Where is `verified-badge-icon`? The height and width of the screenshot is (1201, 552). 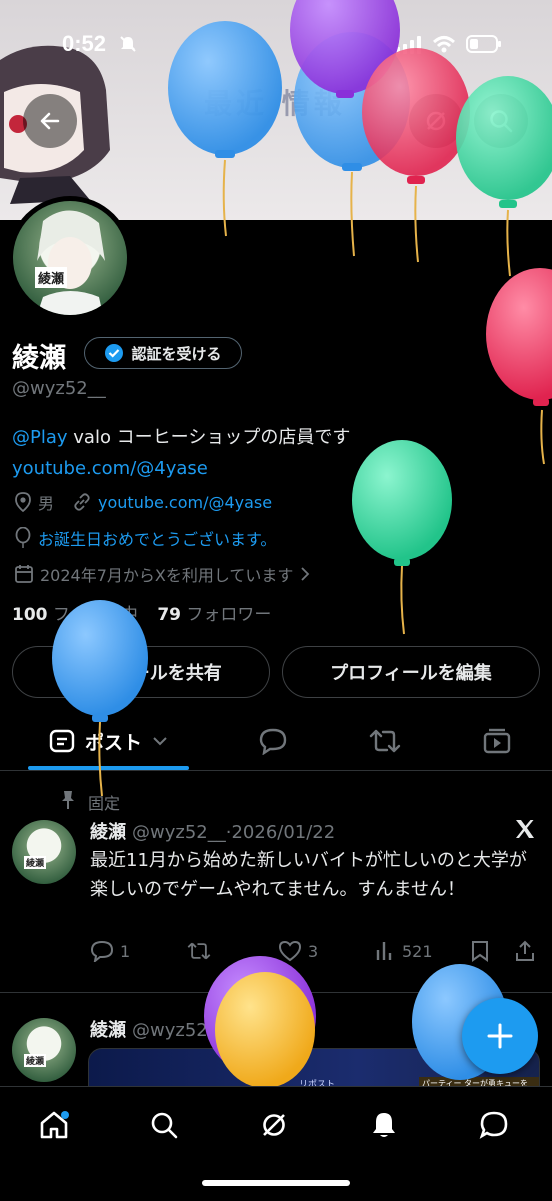
verified-badge-icon is located at coordinates (114, 353).